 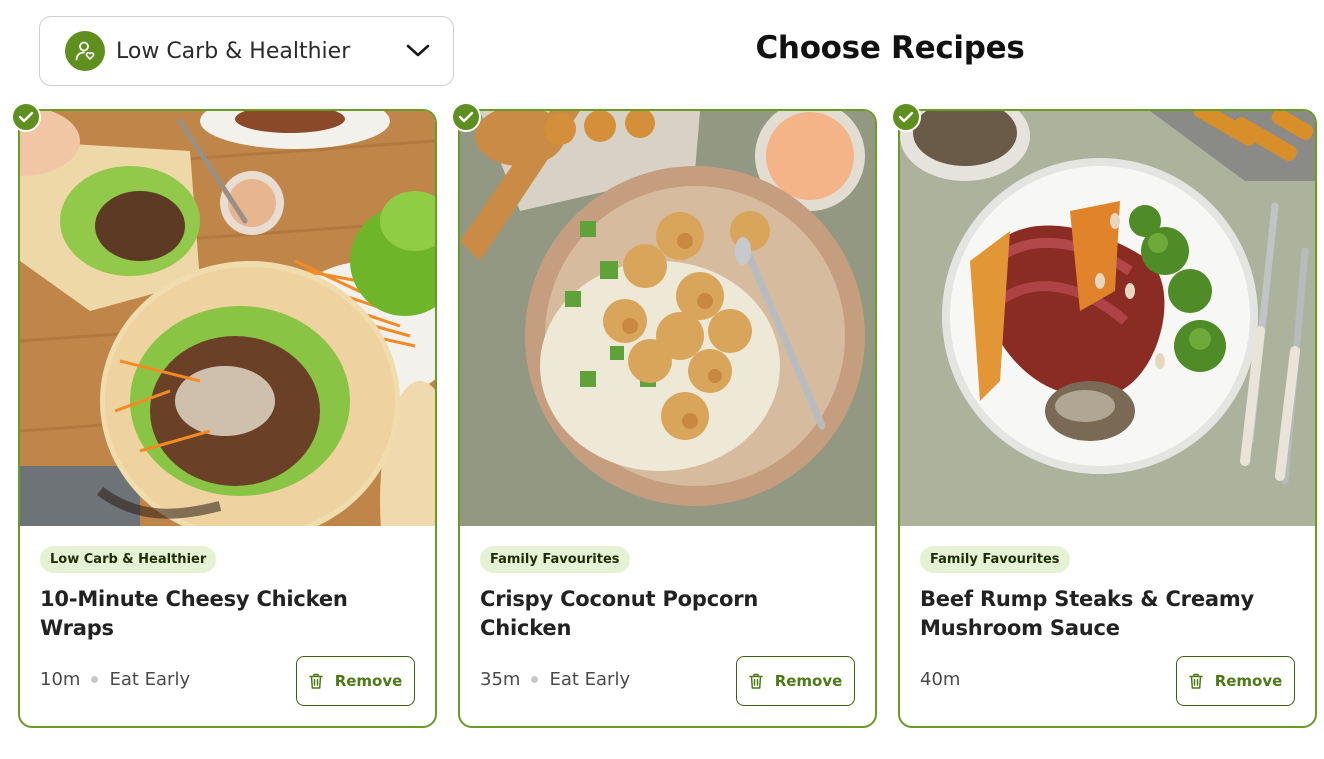 I want to click on recipe-title: 10-Minute Cheesy Chicken Wraps, so click(x=227, y=614).